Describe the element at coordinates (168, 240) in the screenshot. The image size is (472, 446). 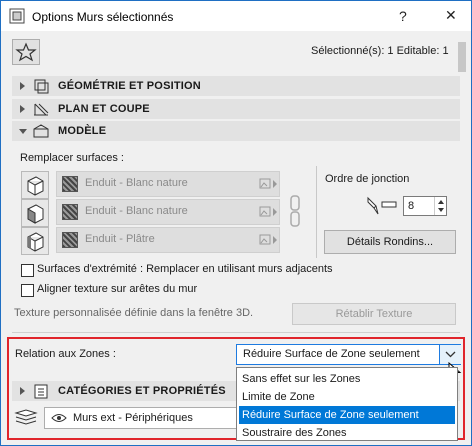
I see `surface-row-3: Enduit - Plâtre` at that location.